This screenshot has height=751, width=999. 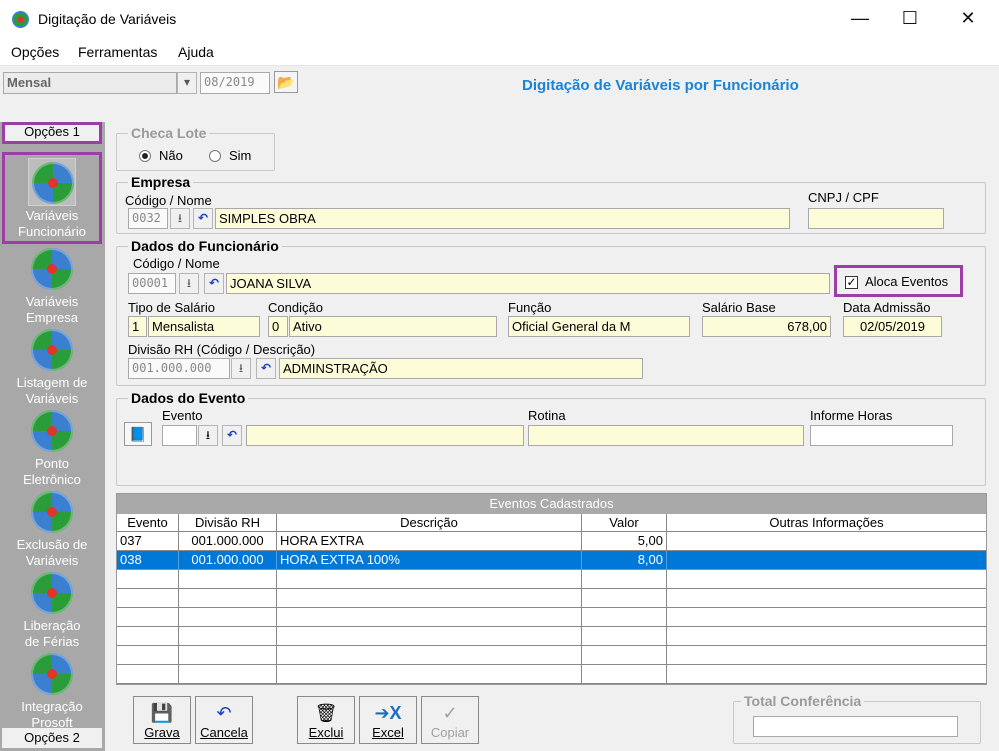 I want to click on app-icon, so click(x=20, y=19).